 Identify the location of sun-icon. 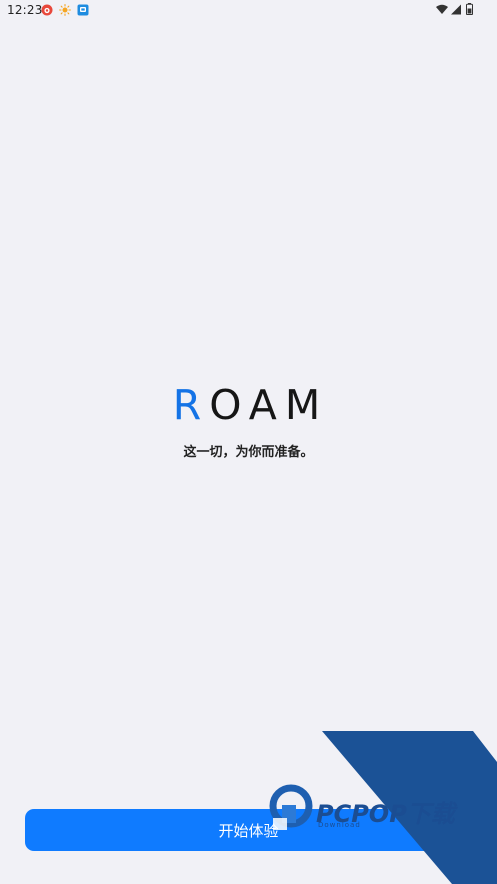
(65, 10).